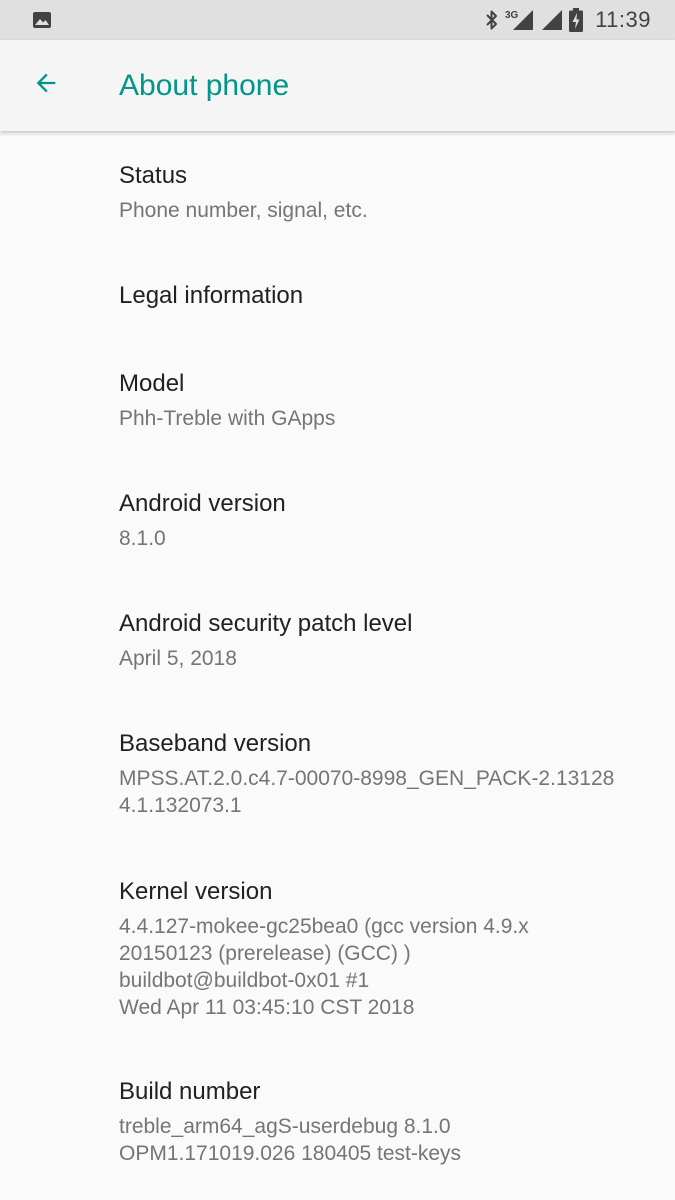  What do you see at coordinates (42, 20) in the screenshot?
I see `image-notification-icon` at bounding box center [42, 20].